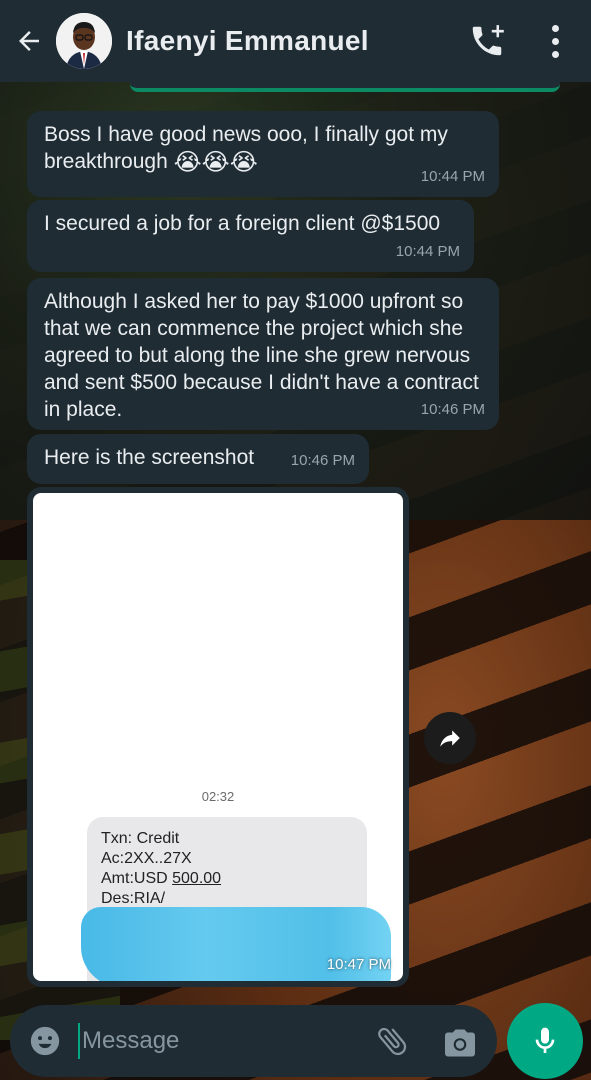  What do you see at coordinates (218, 1041) in the screenshot?
I see `message-input` at bounding box center [218, 1041].